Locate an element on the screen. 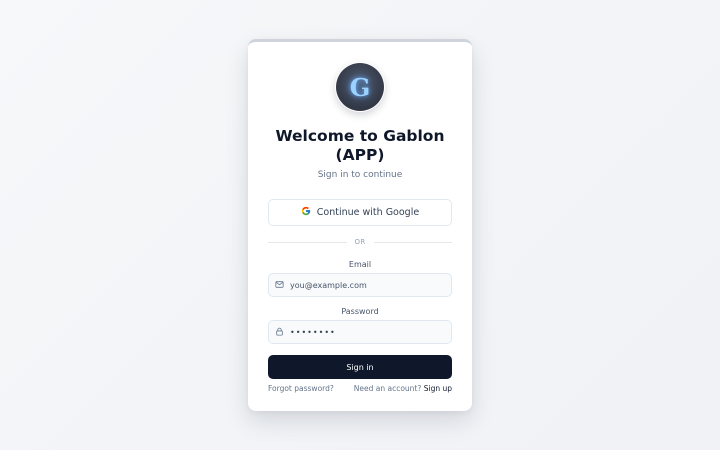 The width and height of the screenshot is (720, 450). app-logo: G is located at coordinates (360, 87).